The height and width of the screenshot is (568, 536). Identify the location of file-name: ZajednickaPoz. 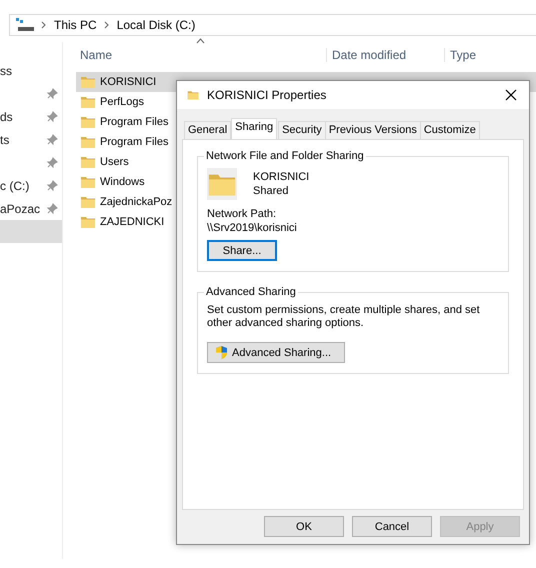
(136, 202).